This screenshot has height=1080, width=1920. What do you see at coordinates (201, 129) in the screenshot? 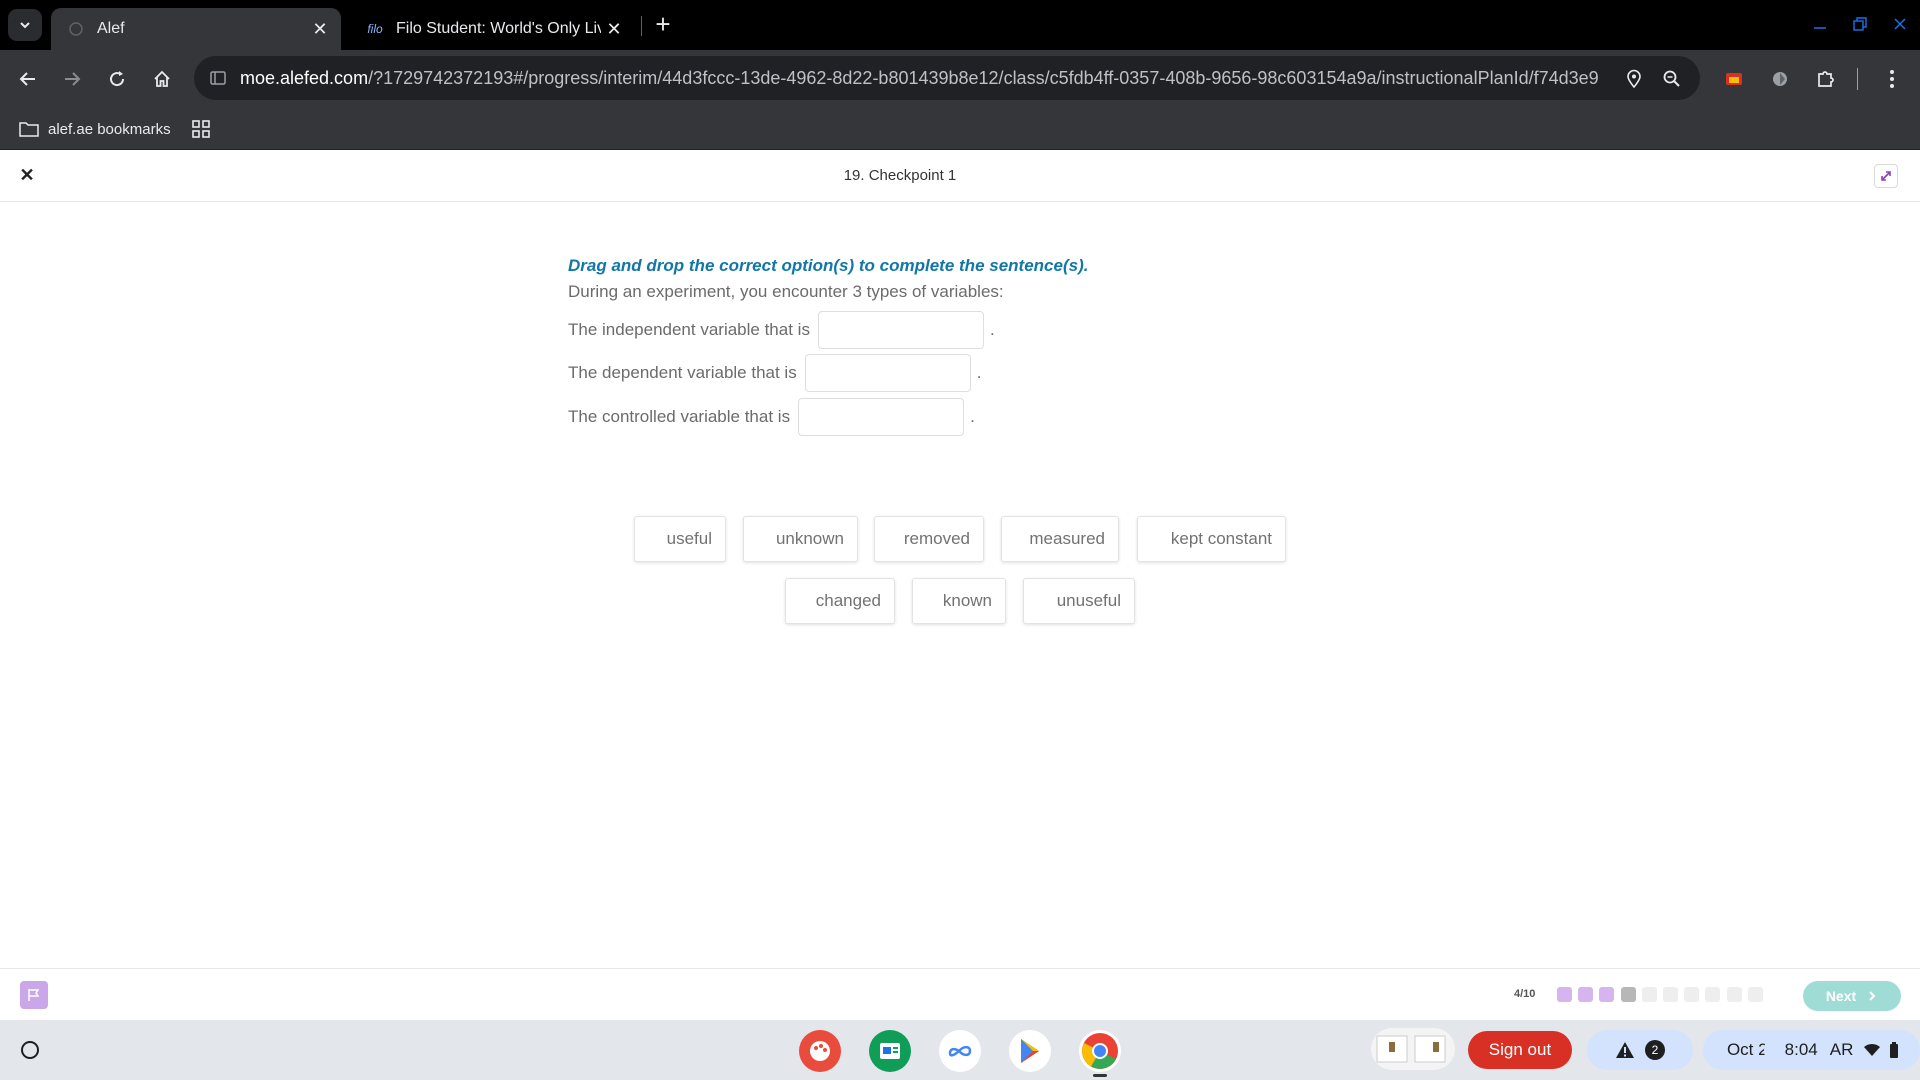
I see `apps-grid-icon` at bounding box center [201, 129].